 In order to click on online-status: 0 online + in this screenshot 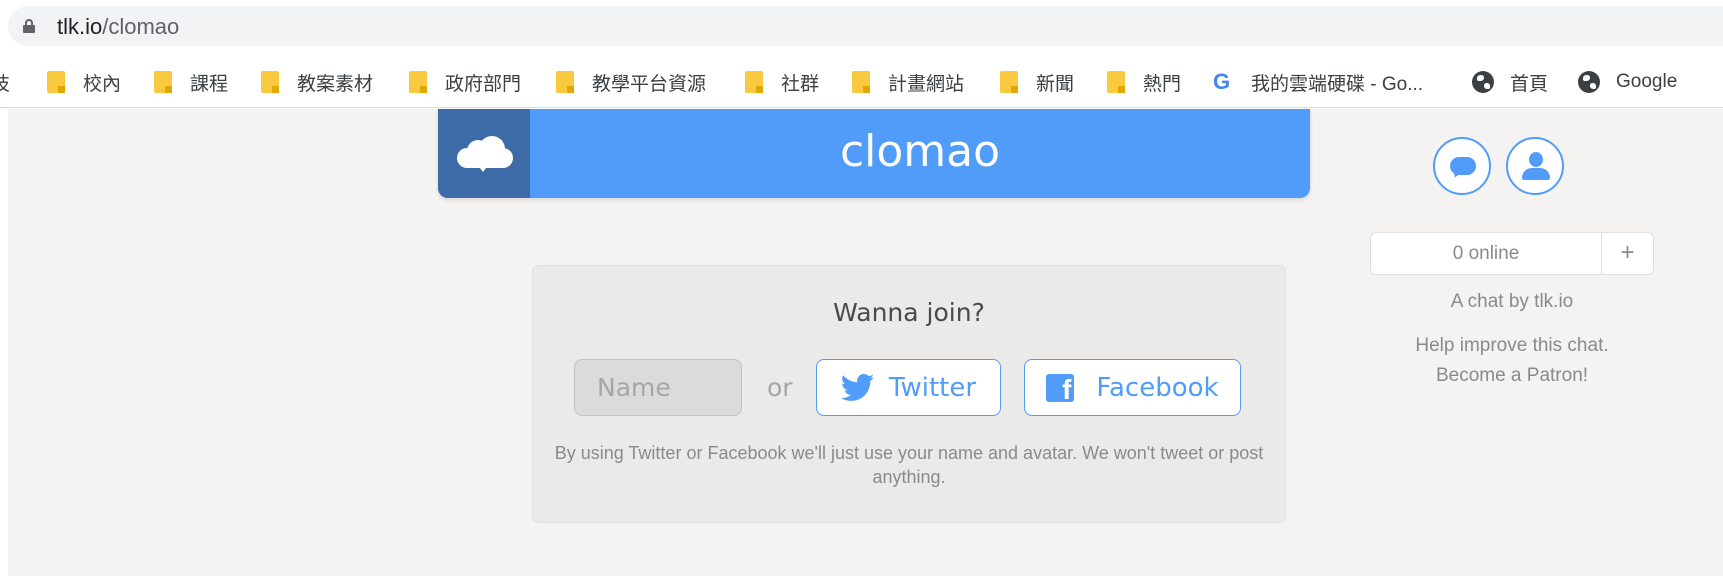, I will do `click(1512, 253)`.